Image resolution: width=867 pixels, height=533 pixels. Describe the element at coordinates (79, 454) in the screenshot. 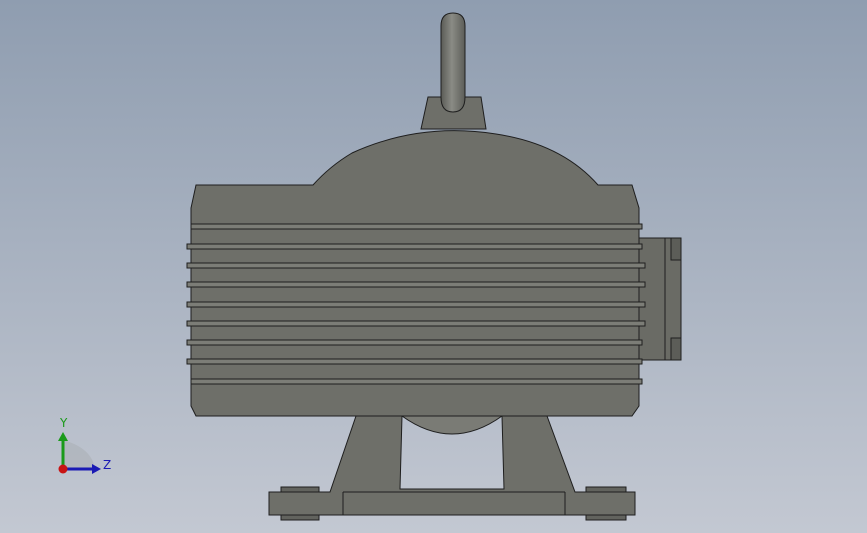

I see `triad-plane-shading` at that location.